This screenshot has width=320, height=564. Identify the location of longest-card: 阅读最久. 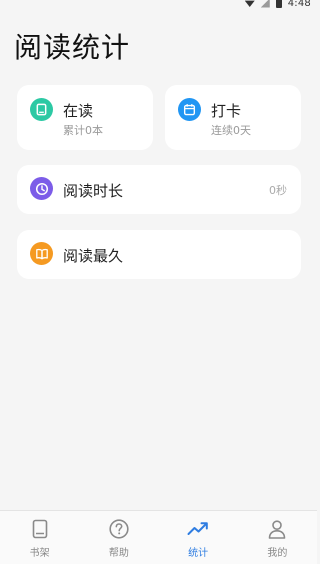
(159, 254).